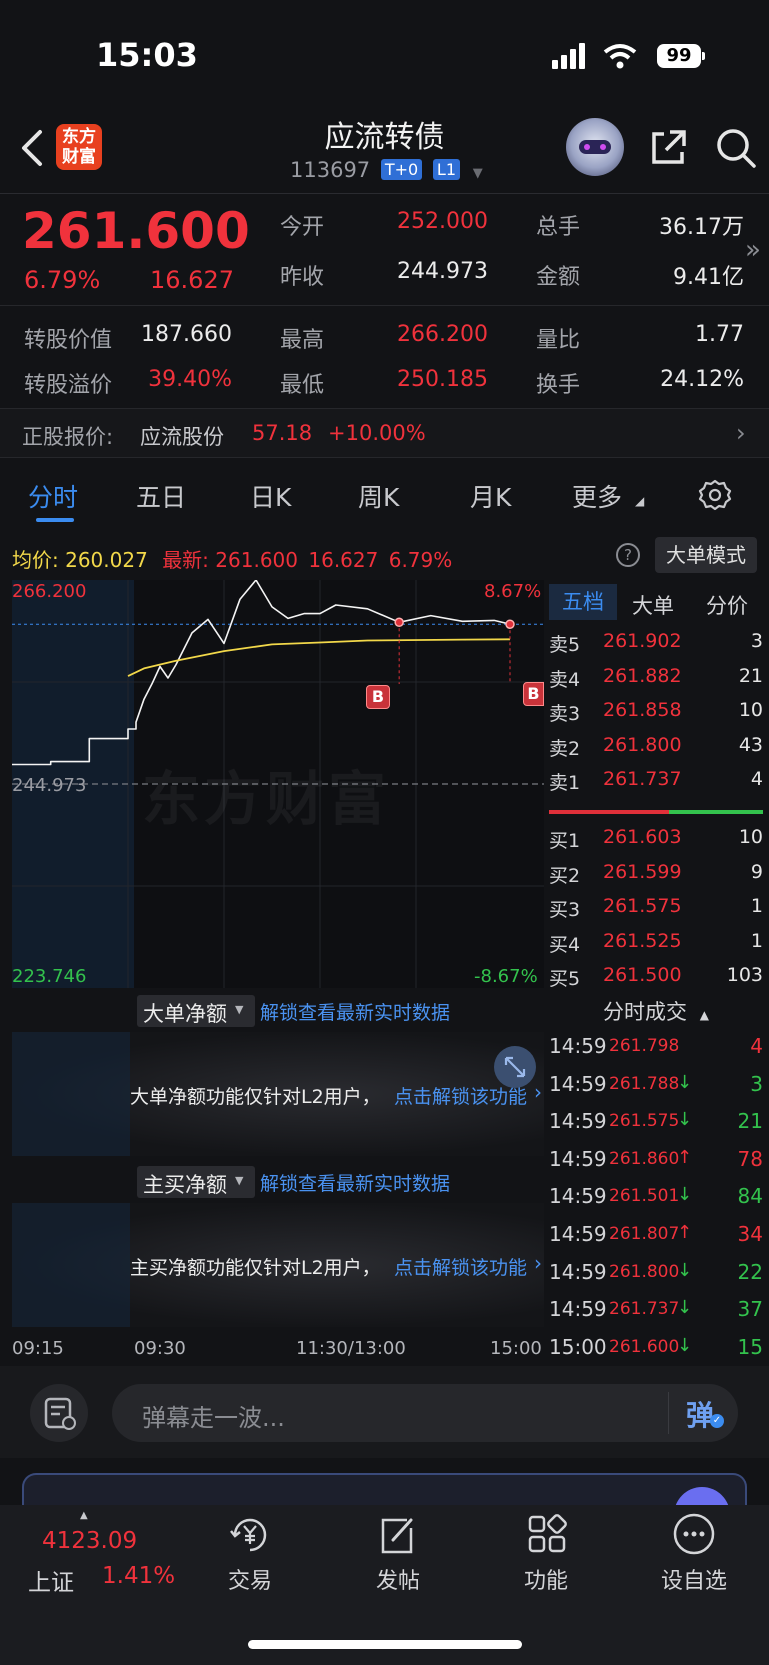 This screenshot has height=1665, width=769. I want to click on ask-row: 卖3 261.858 10, so click(656, 712).